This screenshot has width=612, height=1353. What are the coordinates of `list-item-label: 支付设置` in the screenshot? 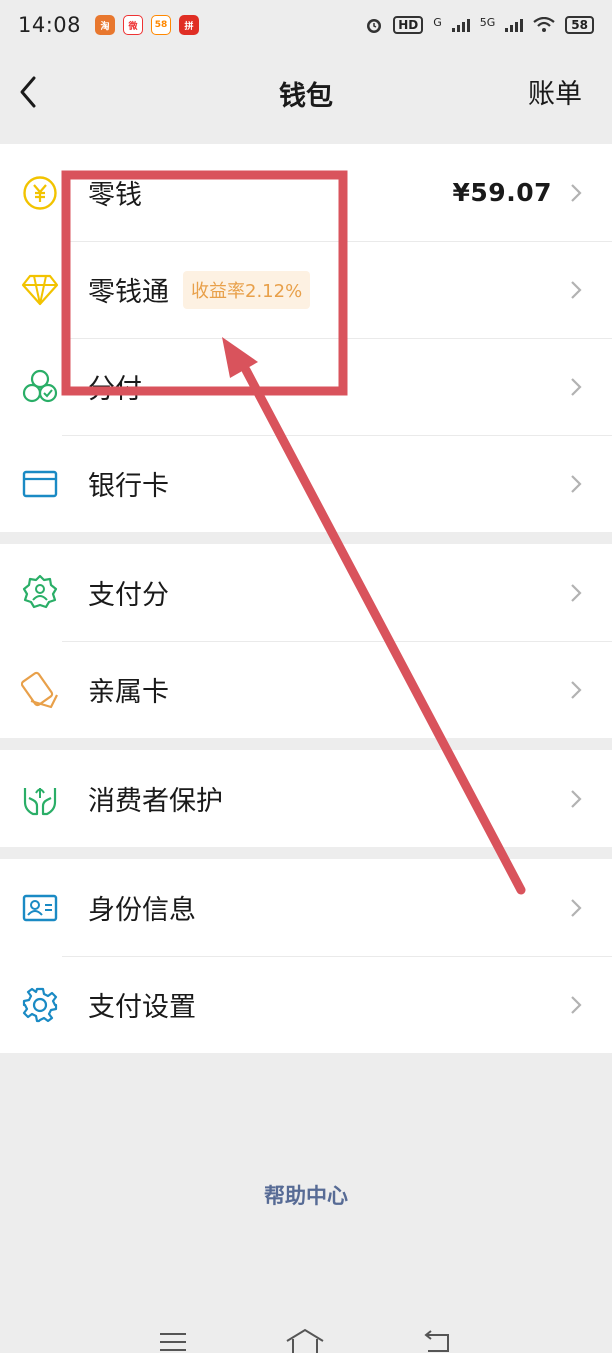 It's located at (142, 1007).